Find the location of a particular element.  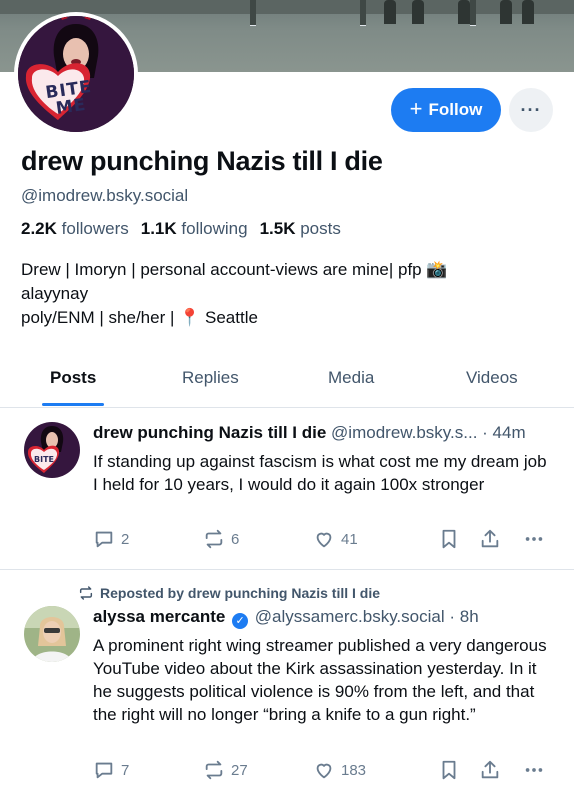

follow-button: + Follow is located at coordinates (446, 110).